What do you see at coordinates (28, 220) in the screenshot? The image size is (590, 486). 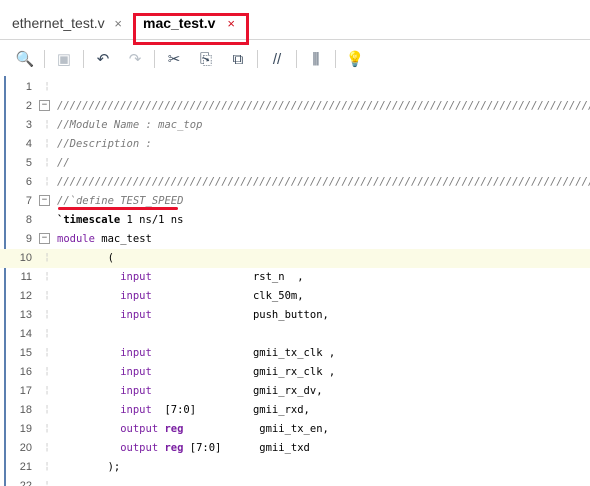 I see `line-number: 8` at bounding box center [28, 220].